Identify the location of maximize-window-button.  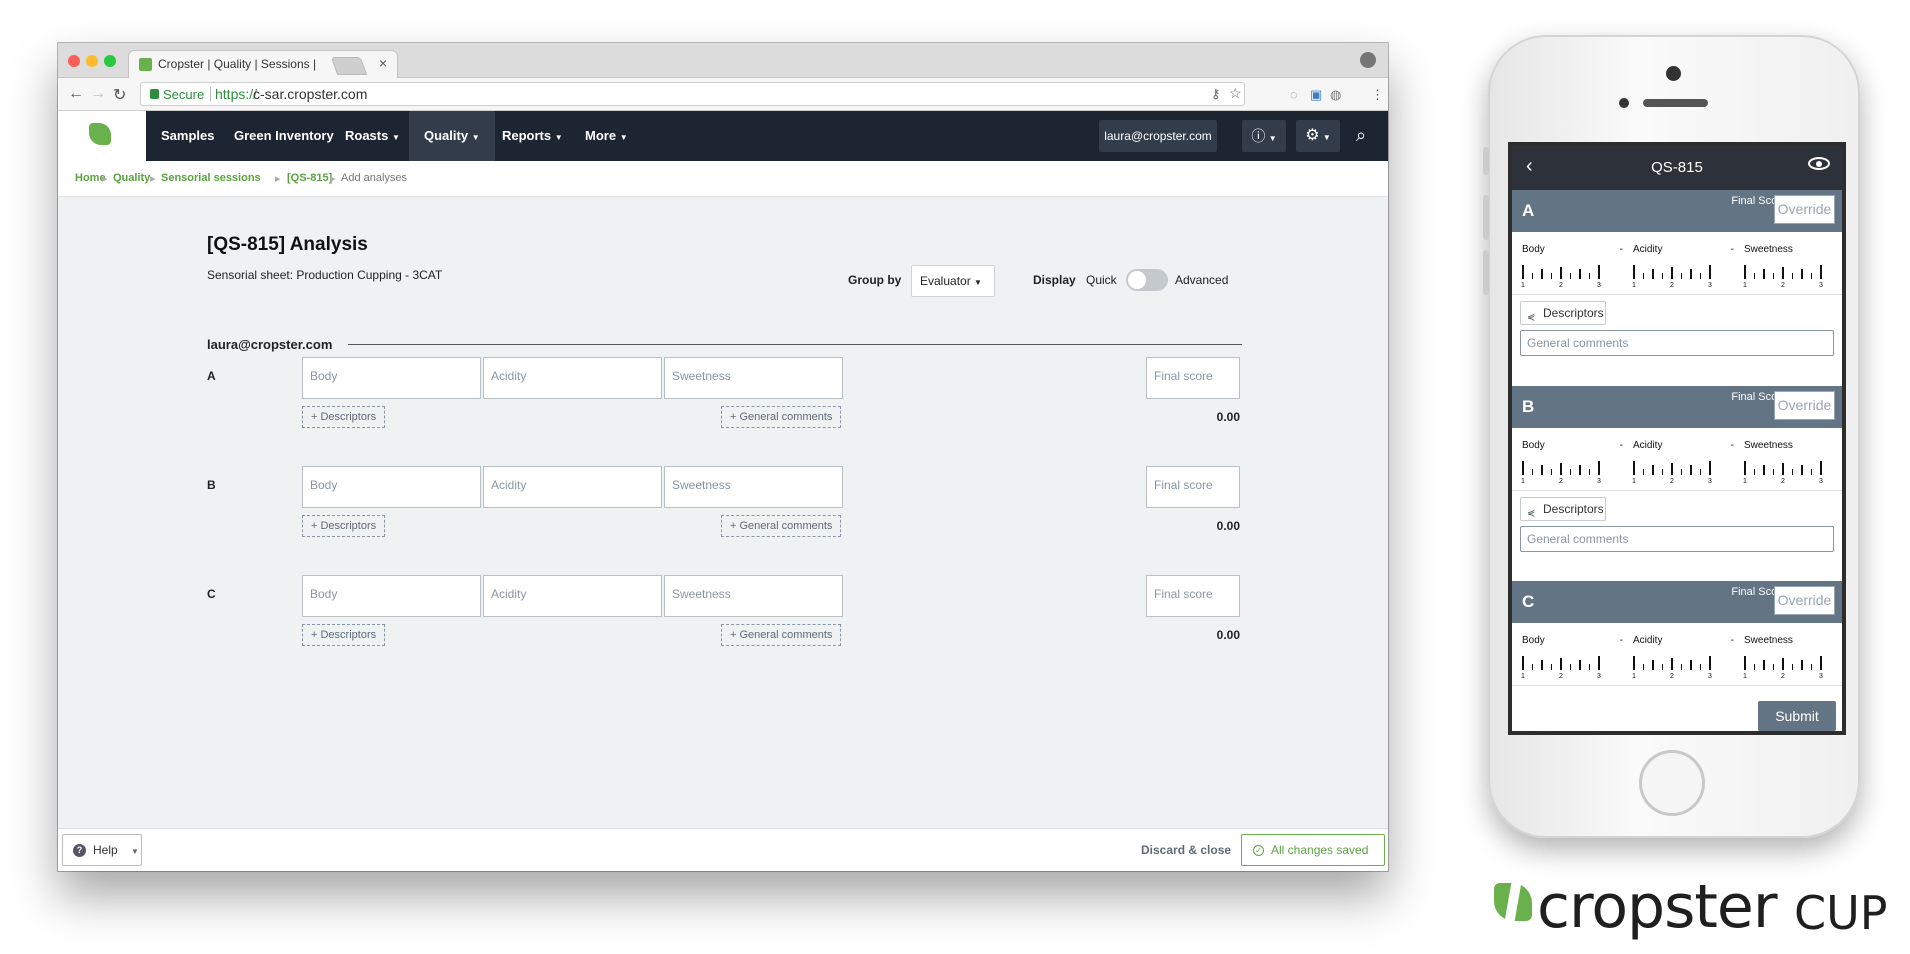
(110, 61).